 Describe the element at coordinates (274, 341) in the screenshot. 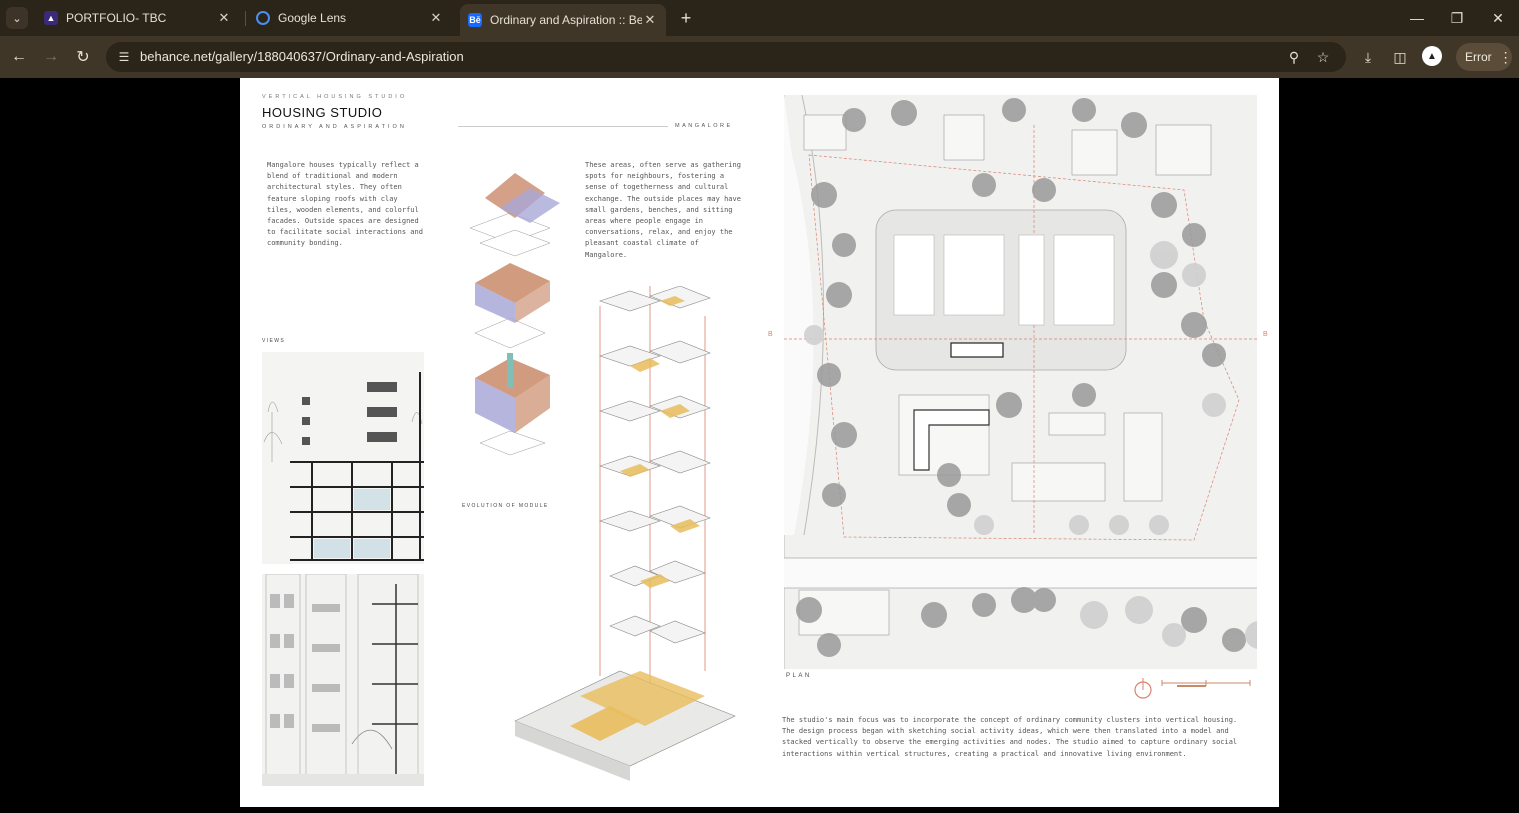

I see `views-label: VIEWS` at that location.